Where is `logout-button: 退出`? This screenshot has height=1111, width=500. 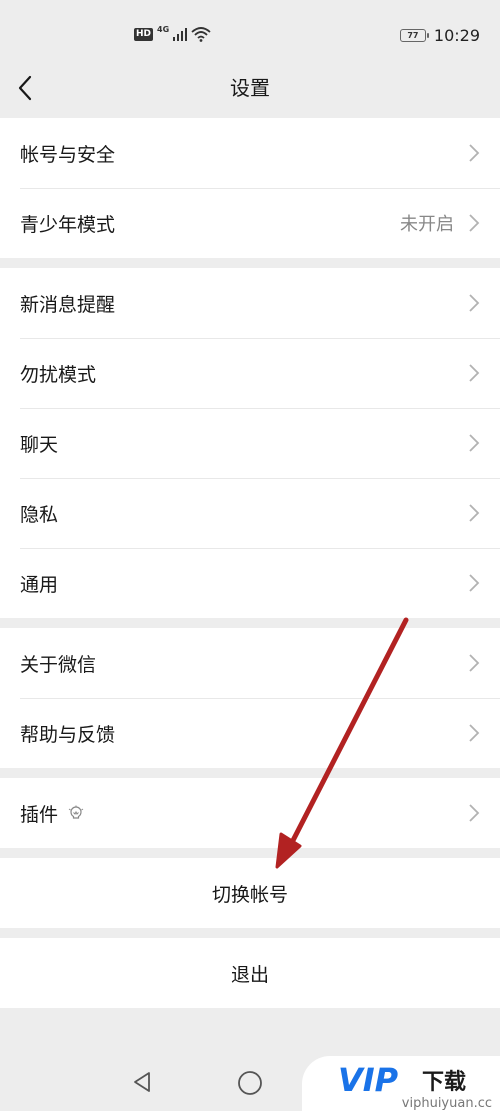 logout-button: 退出 is located at coordinates (250, 973).